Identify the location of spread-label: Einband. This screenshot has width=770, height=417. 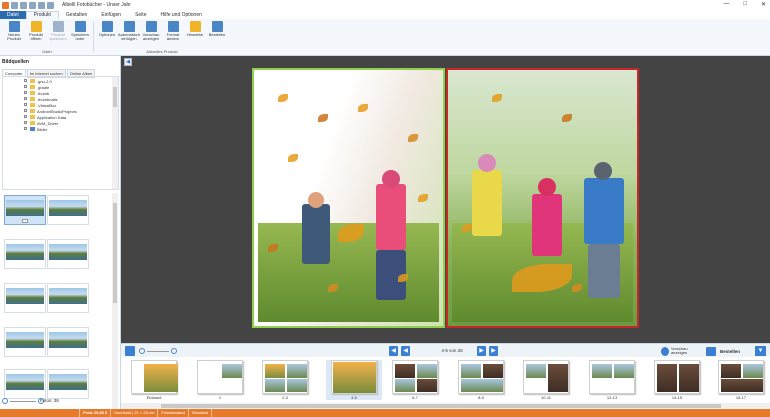
(154, 397).